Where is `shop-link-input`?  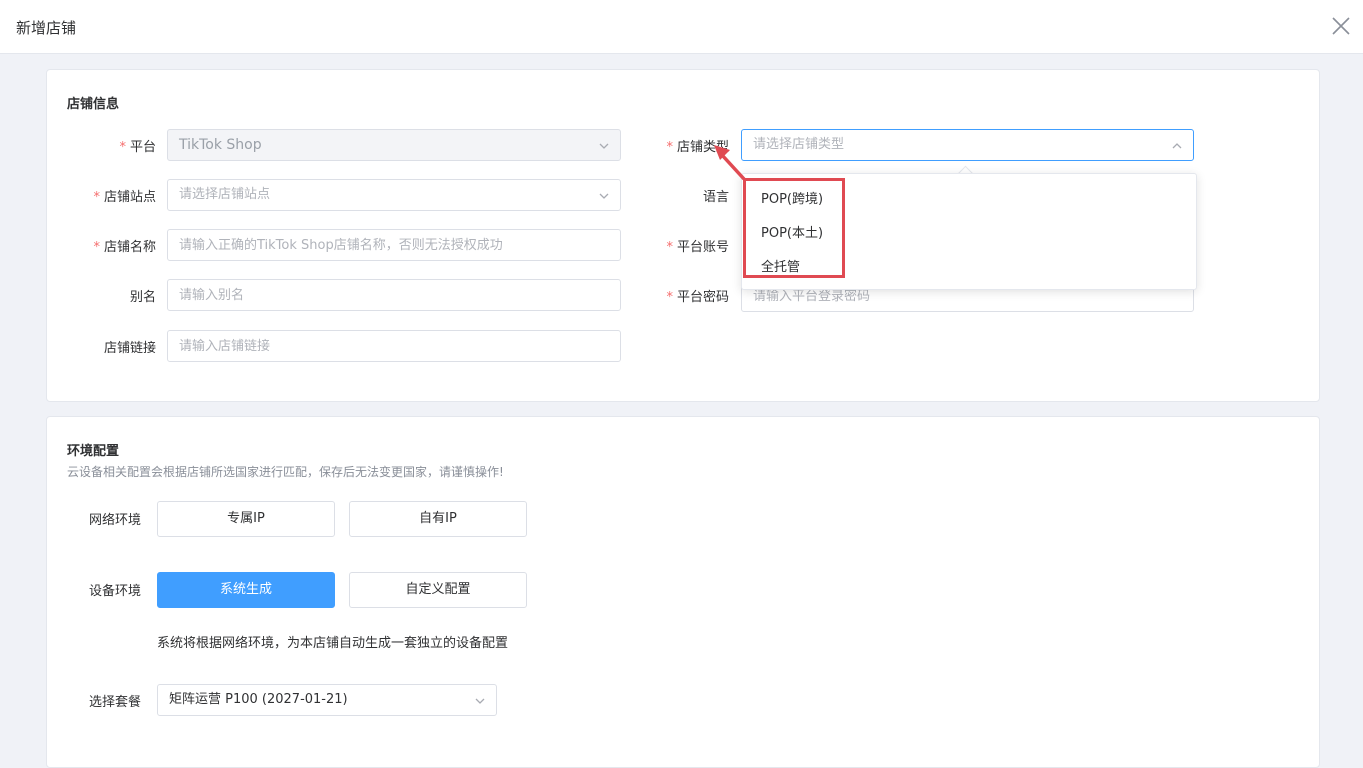 shop-link-input is located at coordinates (394, 346).